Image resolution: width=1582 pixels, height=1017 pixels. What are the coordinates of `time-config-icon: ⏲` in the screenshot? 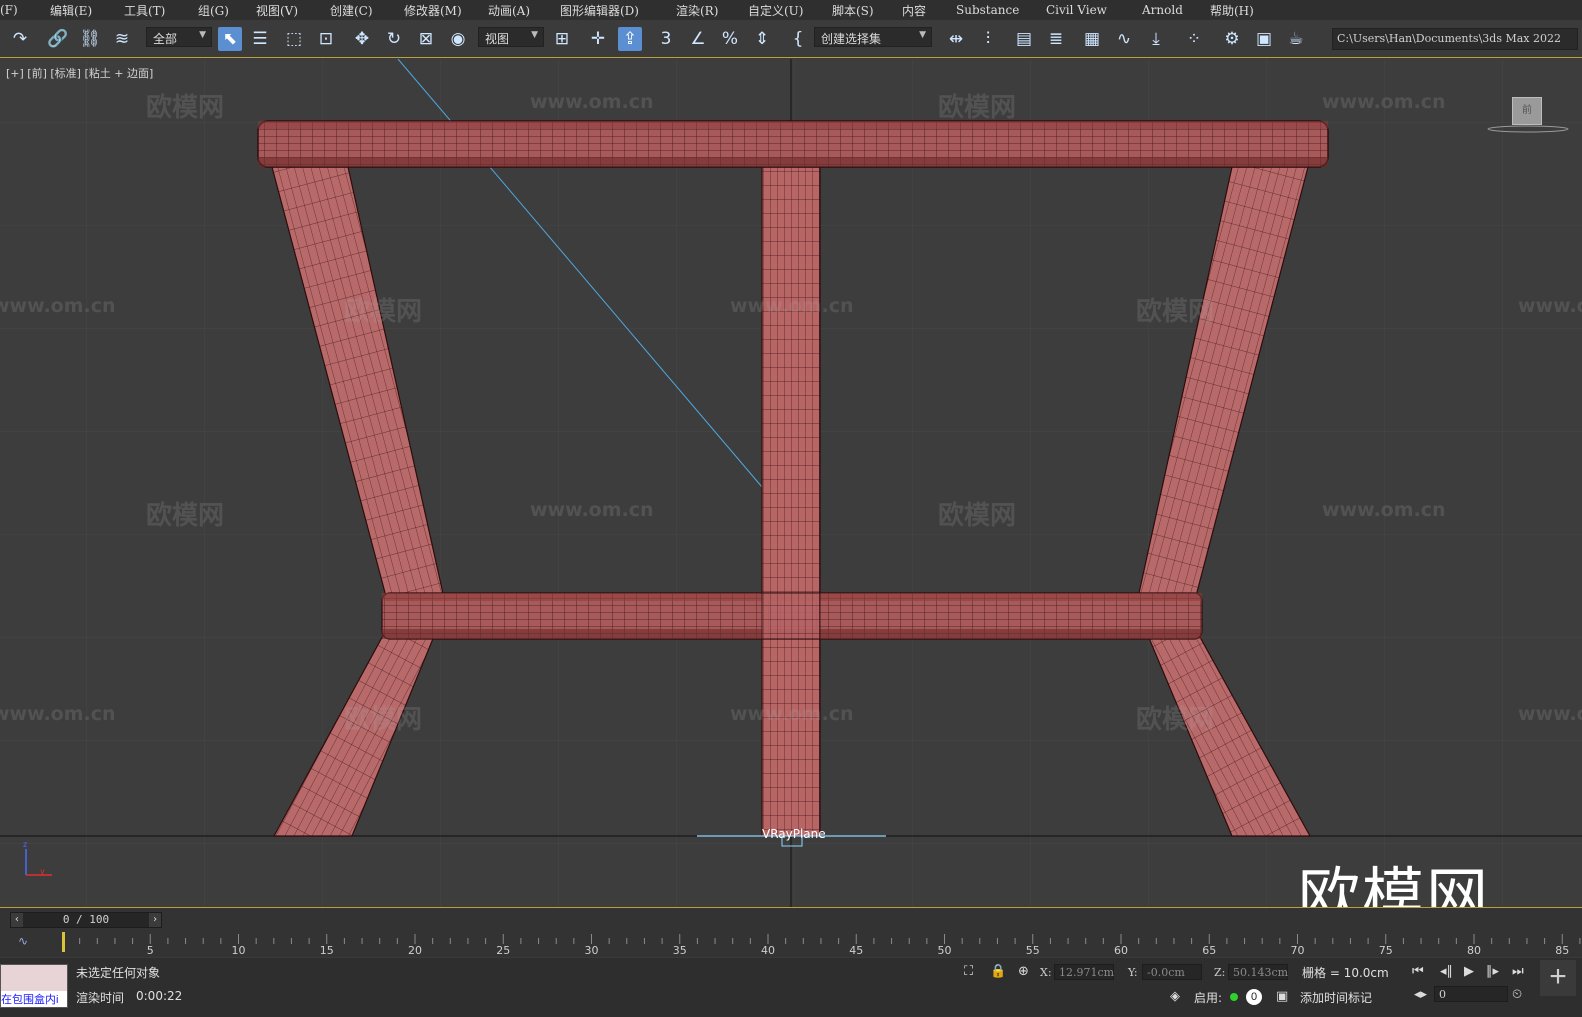 It's located at (1517, 994).